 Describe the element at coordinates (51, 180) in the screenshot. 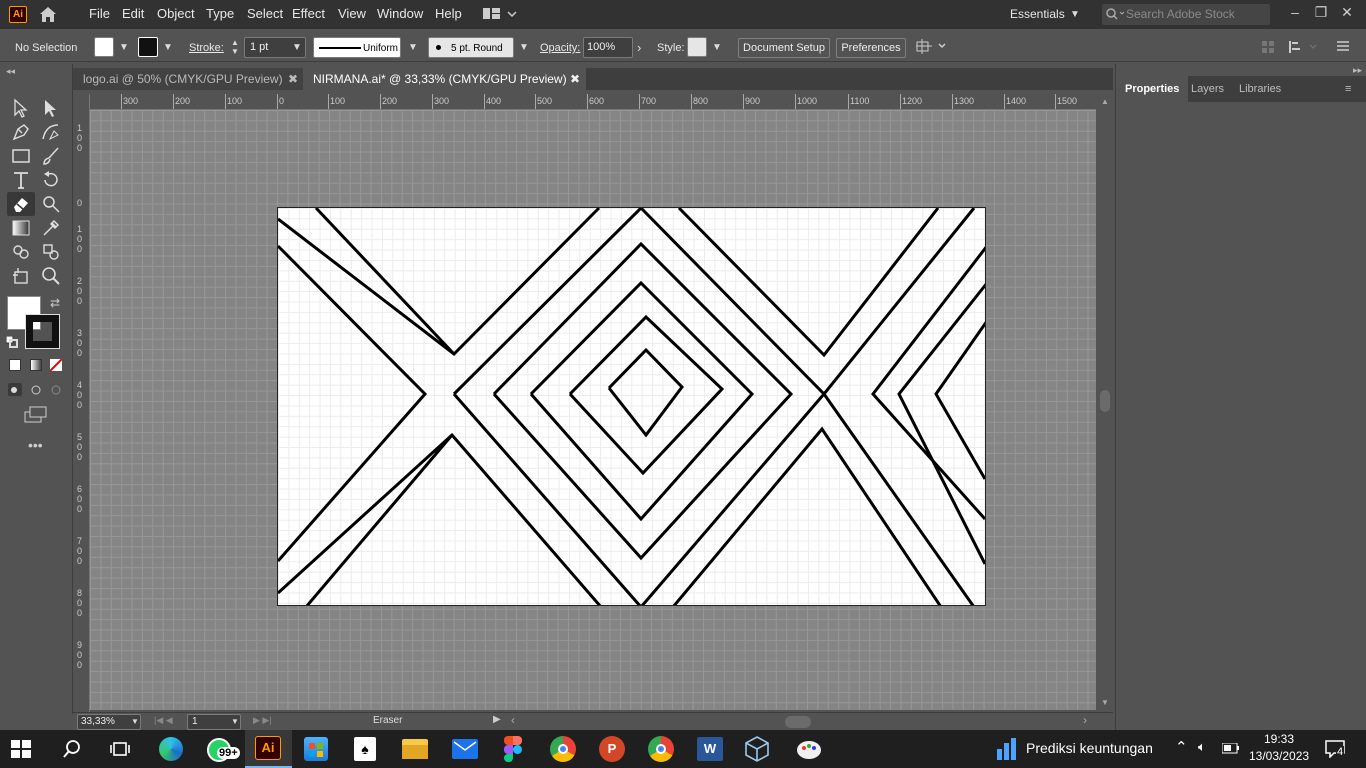

I see `rotate-tool-icon` at that location.